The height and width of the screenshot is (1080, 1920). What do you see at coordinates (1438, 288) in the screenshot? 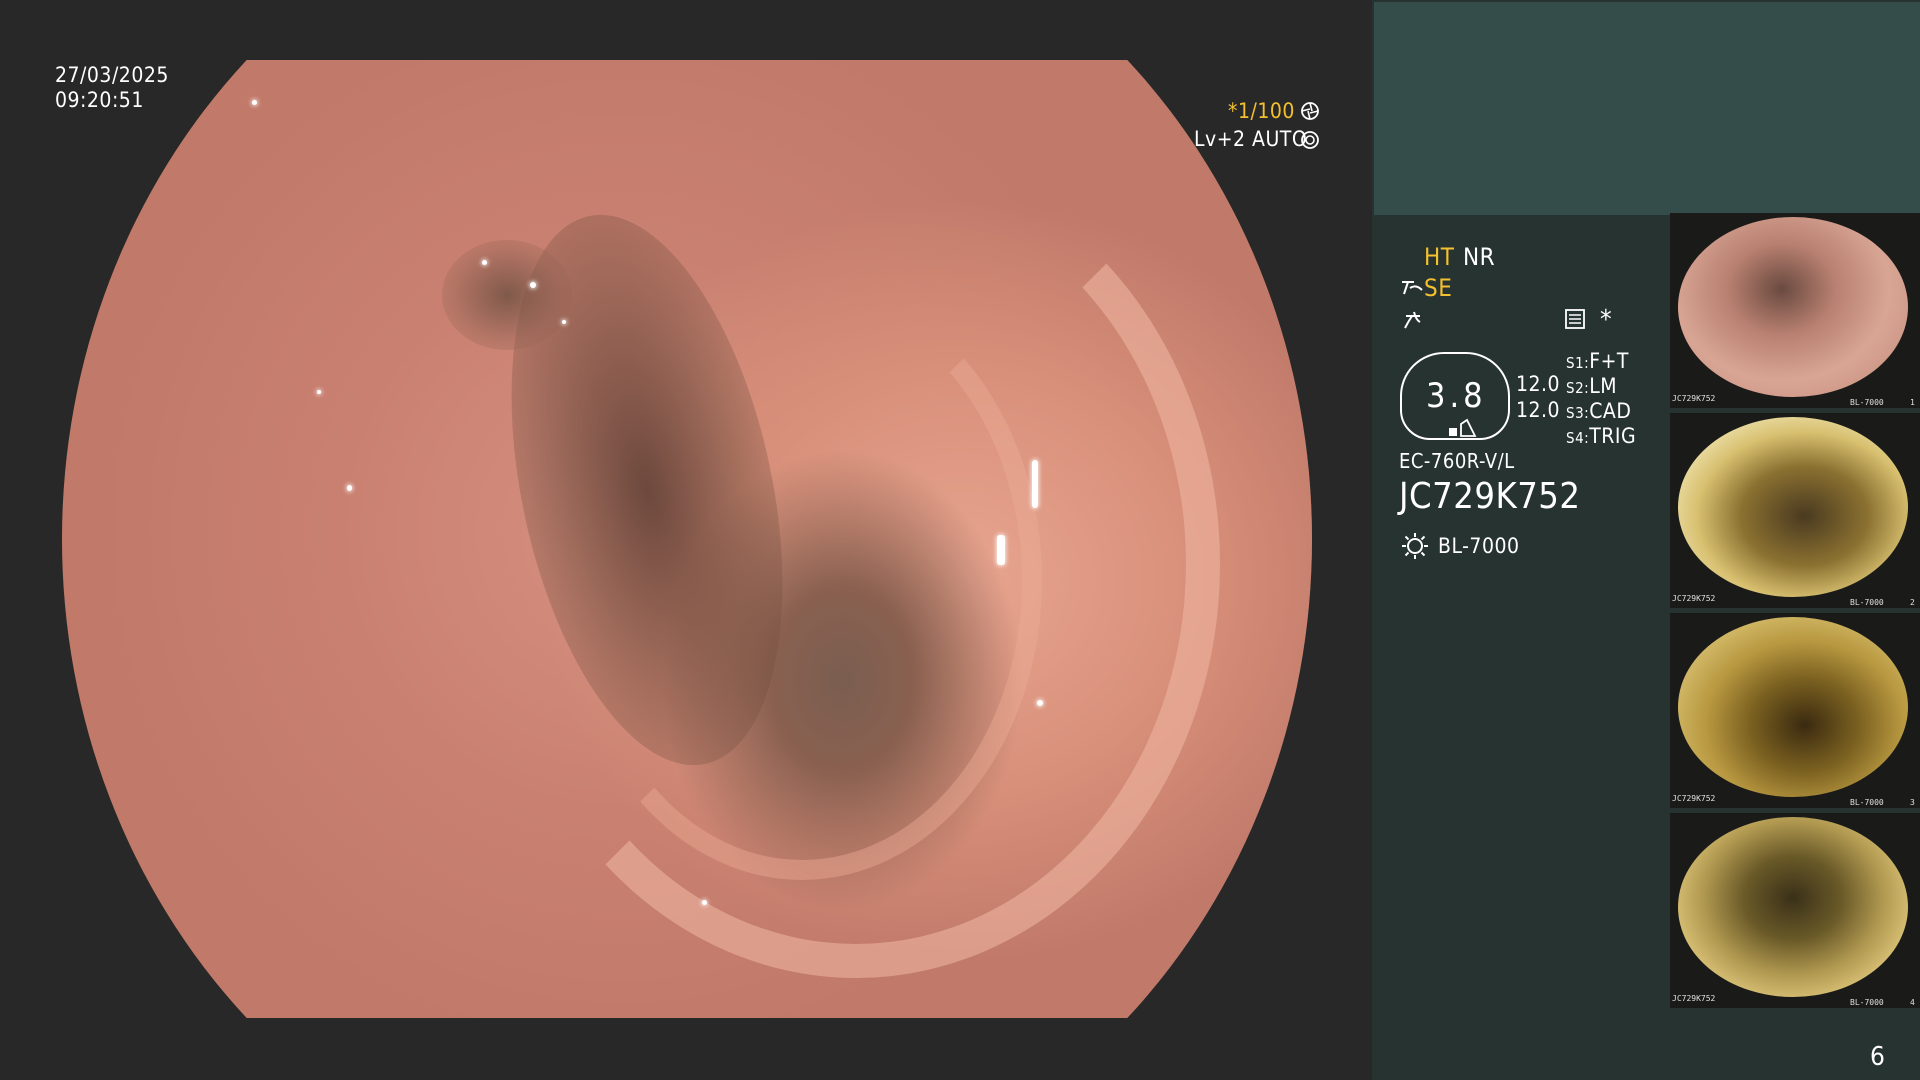
I see `mode-se-label: SE` at bounding box center [1438, 288].